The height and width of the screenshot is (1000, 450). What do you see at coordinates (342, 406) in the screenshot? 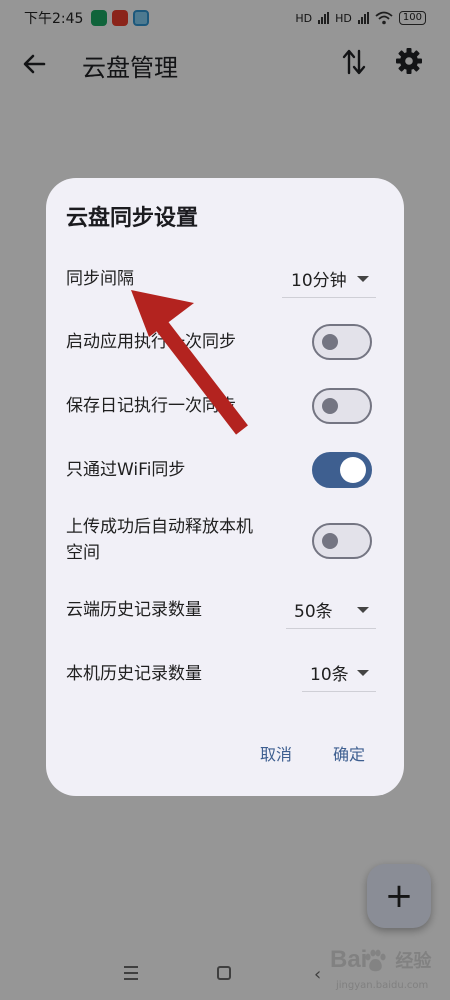
I see `sync-on-save-switch` at bounding box center [342, 406].